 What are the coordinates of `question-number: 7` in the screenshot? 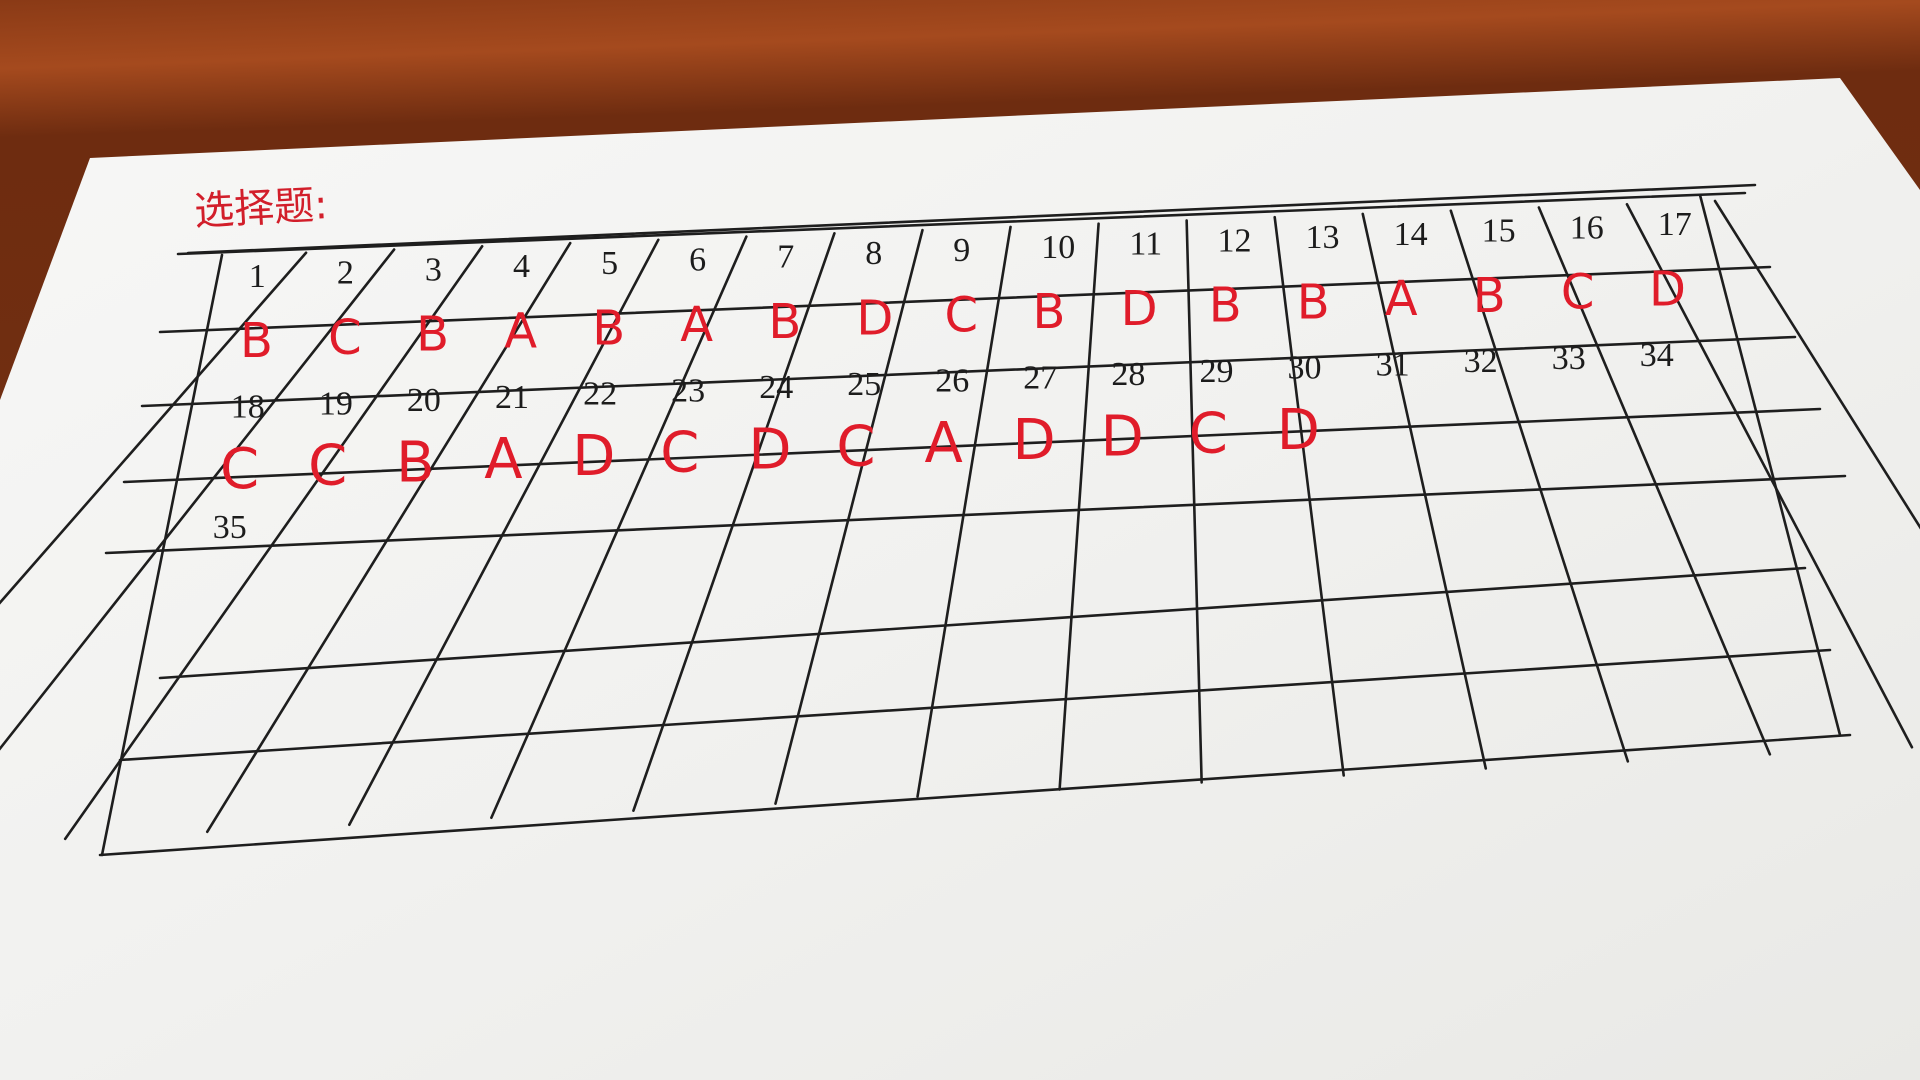 It's located at (785, 257).